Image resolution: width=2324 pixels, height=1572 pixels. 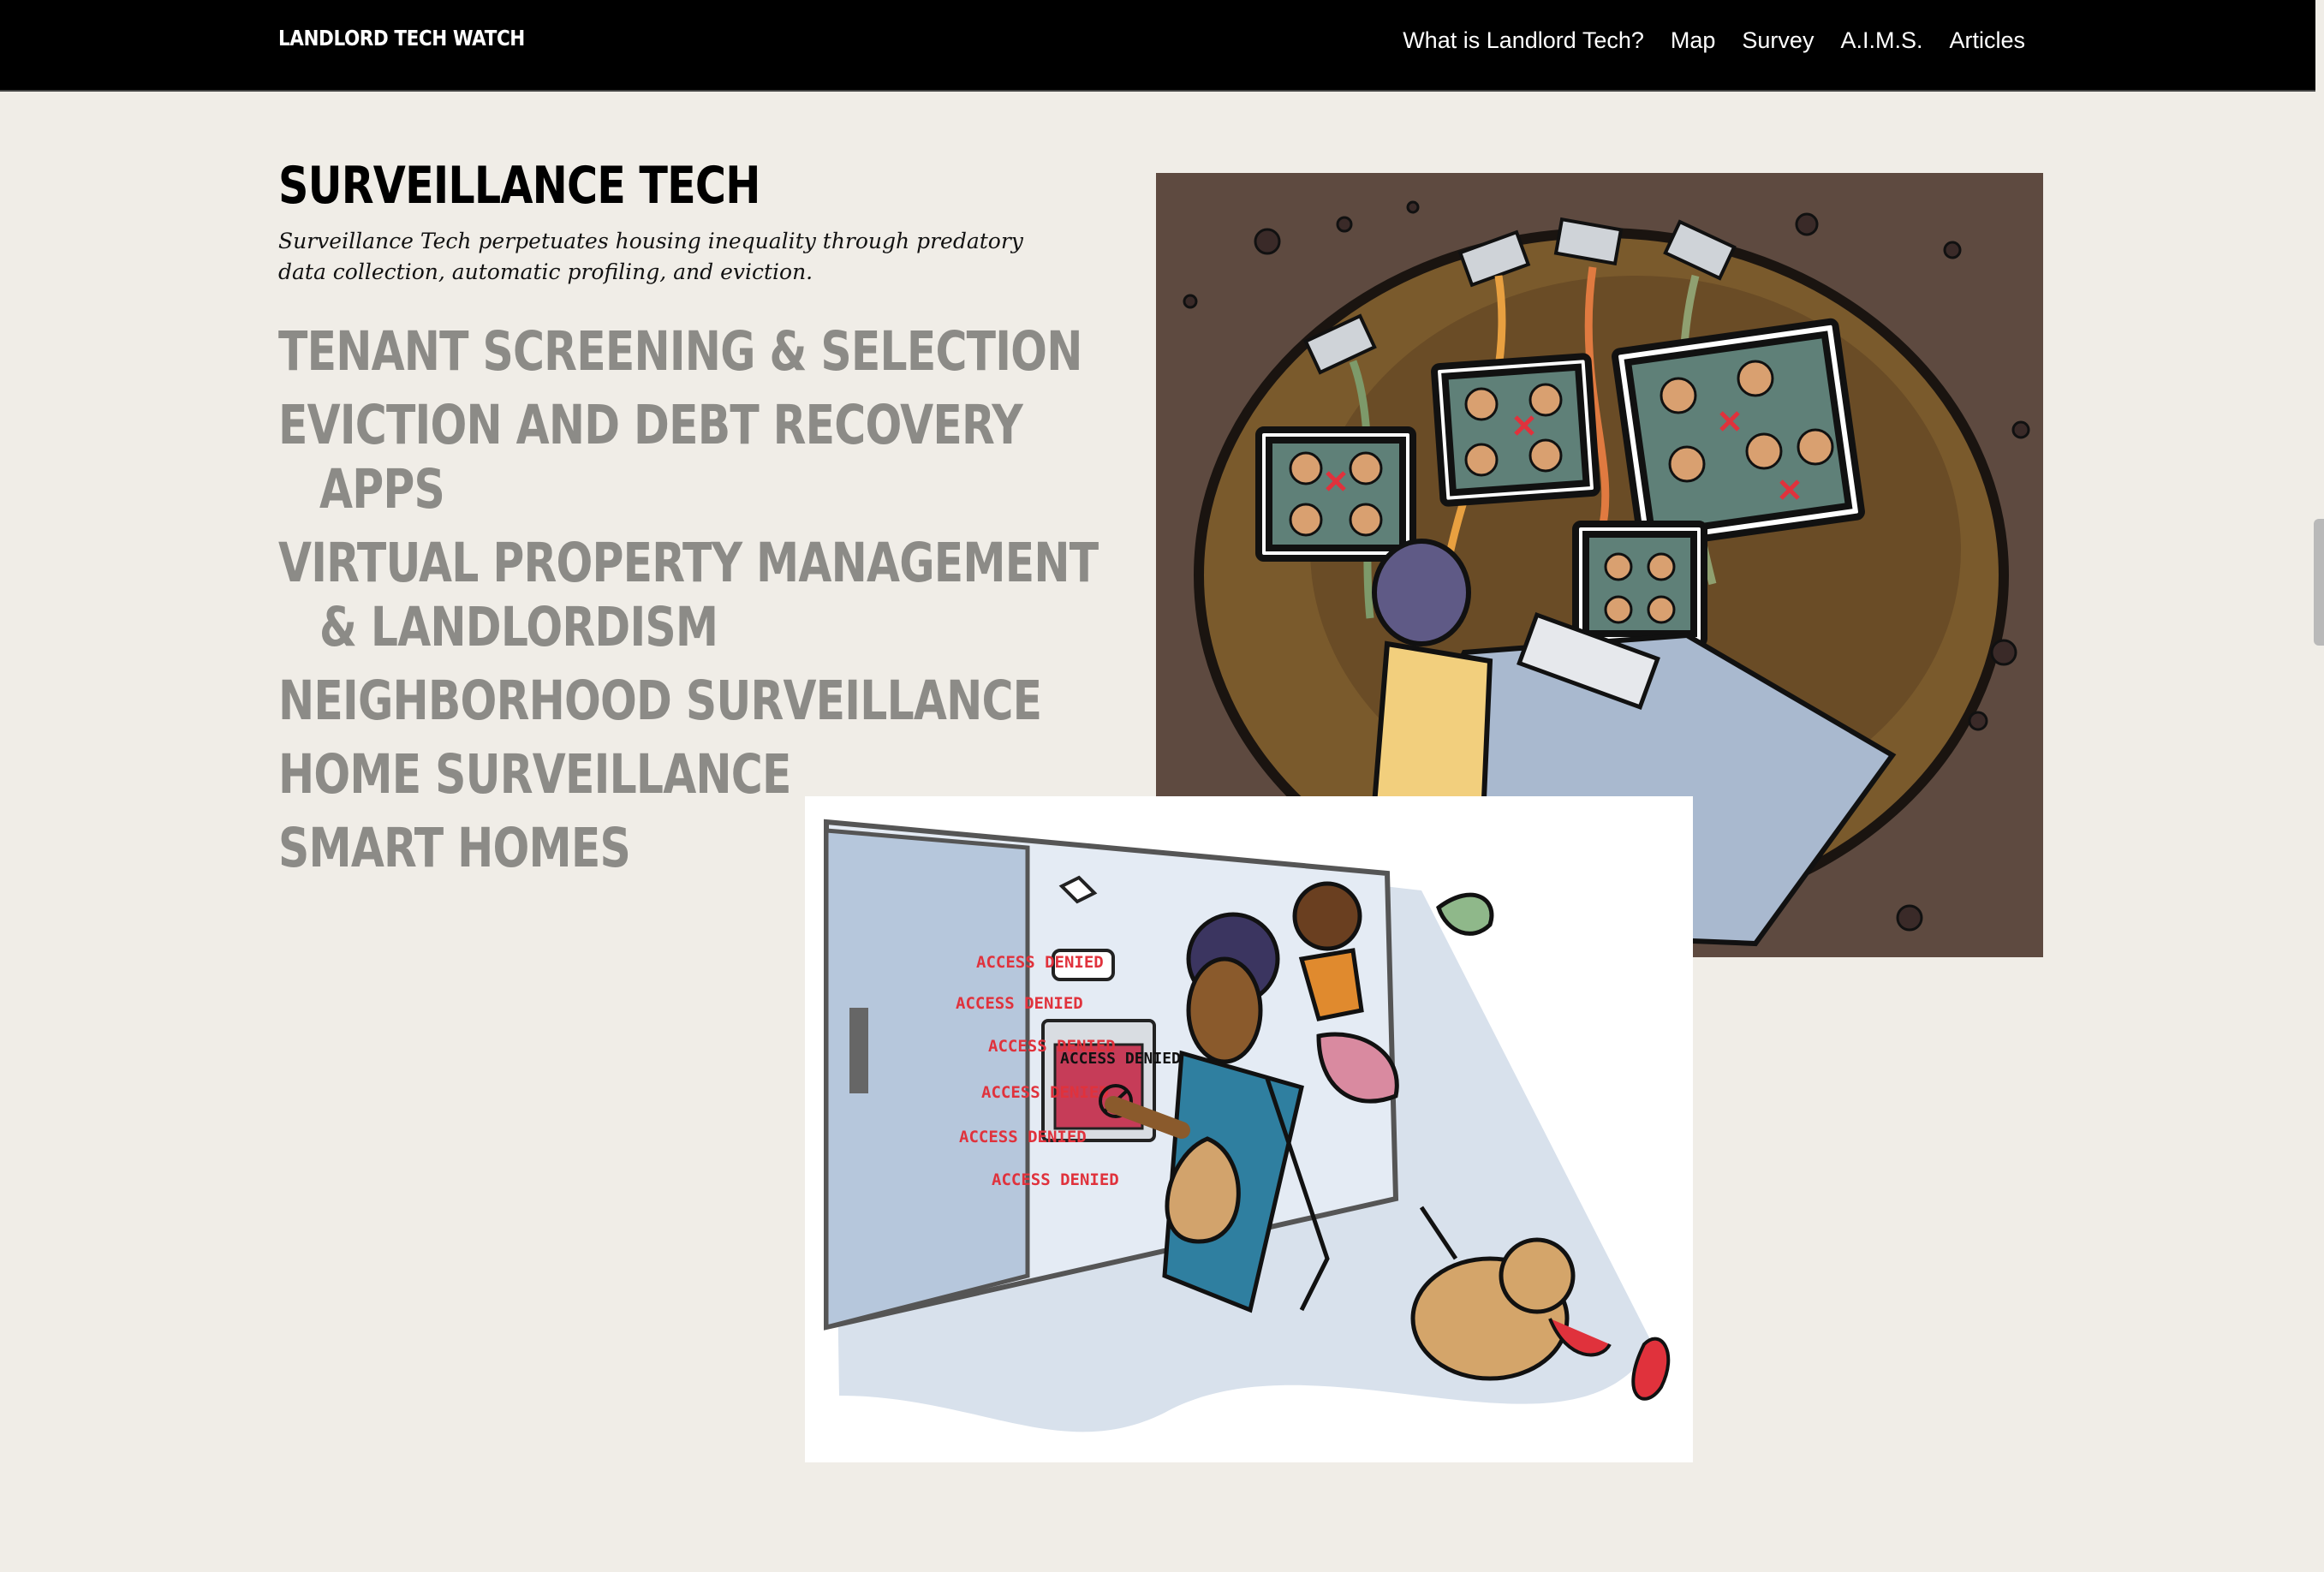 What do you see at coordinates (1693, 40) in the screenshot?
I see `nav-map: Map` at bounding box center [1693, 40].